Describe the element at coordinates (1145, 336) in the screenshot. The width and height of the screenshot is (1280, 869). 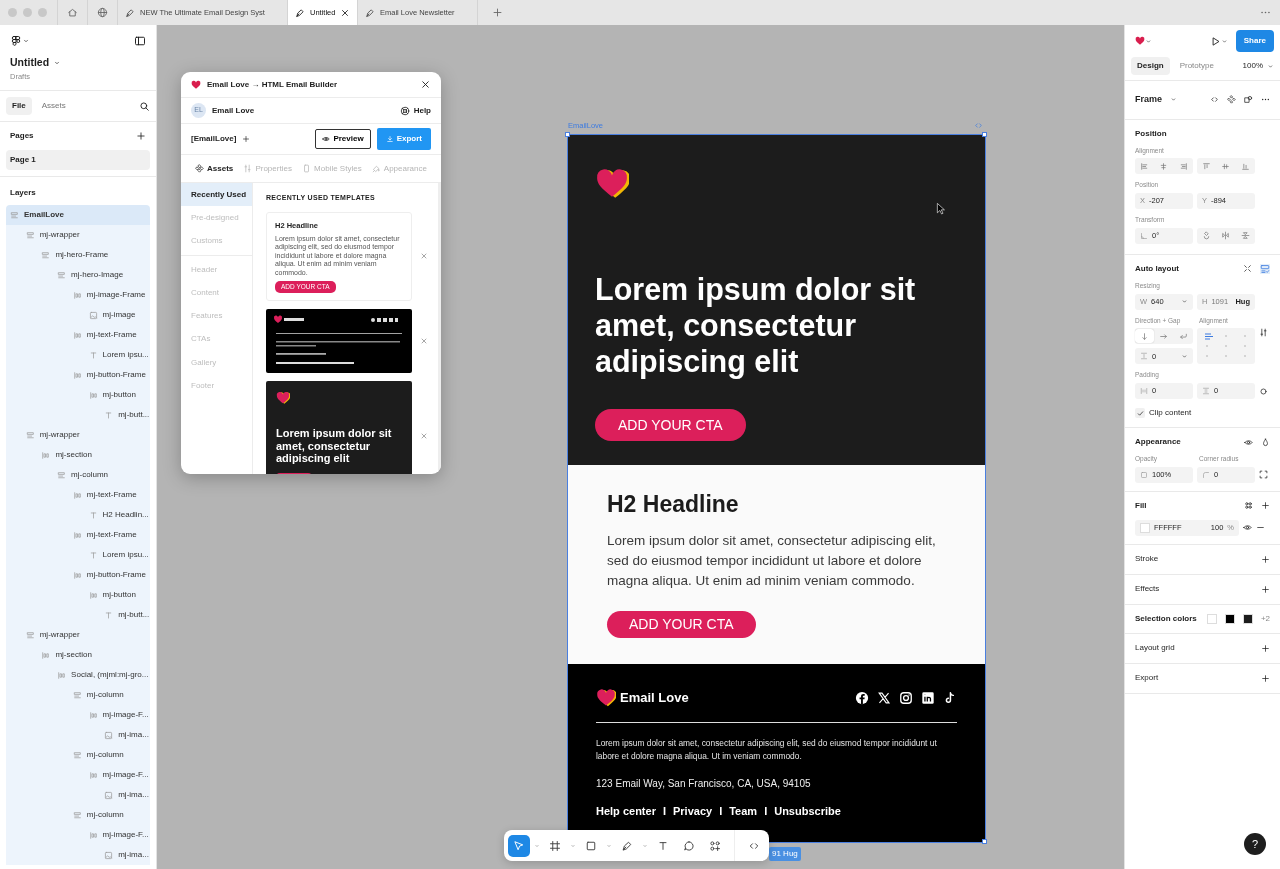
I see `direction-option` at that location.